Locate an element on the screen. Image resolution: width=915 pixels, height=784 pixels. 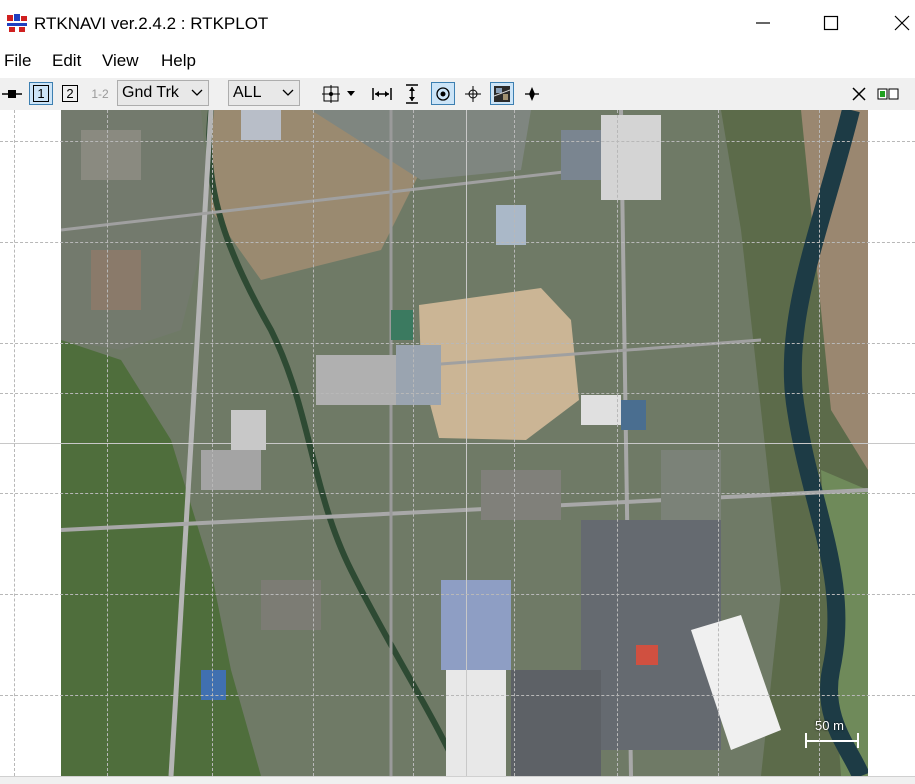
minimize-icon is located at coordinates (763, 23).